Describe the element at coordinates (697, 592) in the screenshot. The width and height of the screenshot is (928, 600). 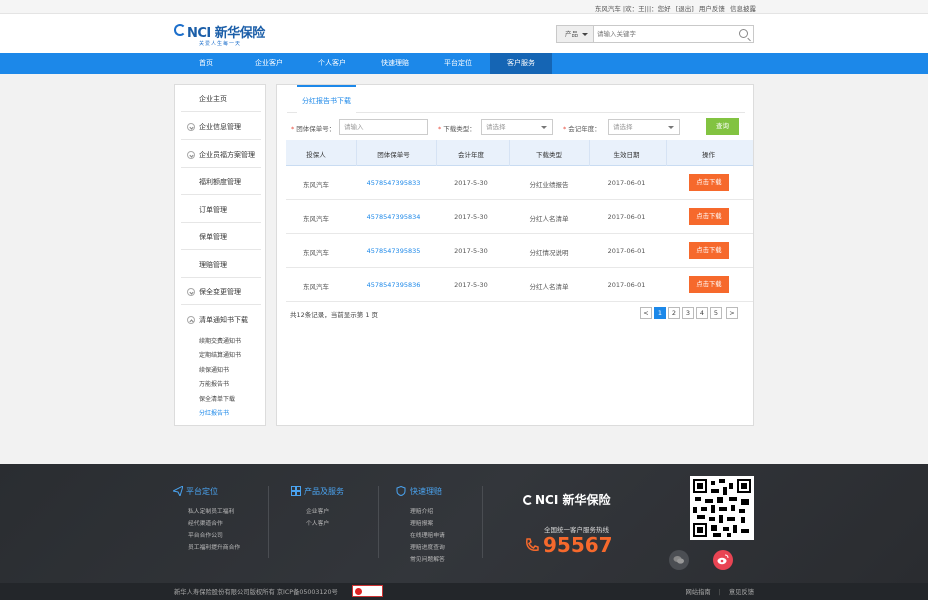
I see `site-guide-link: 网站指南` at that location.